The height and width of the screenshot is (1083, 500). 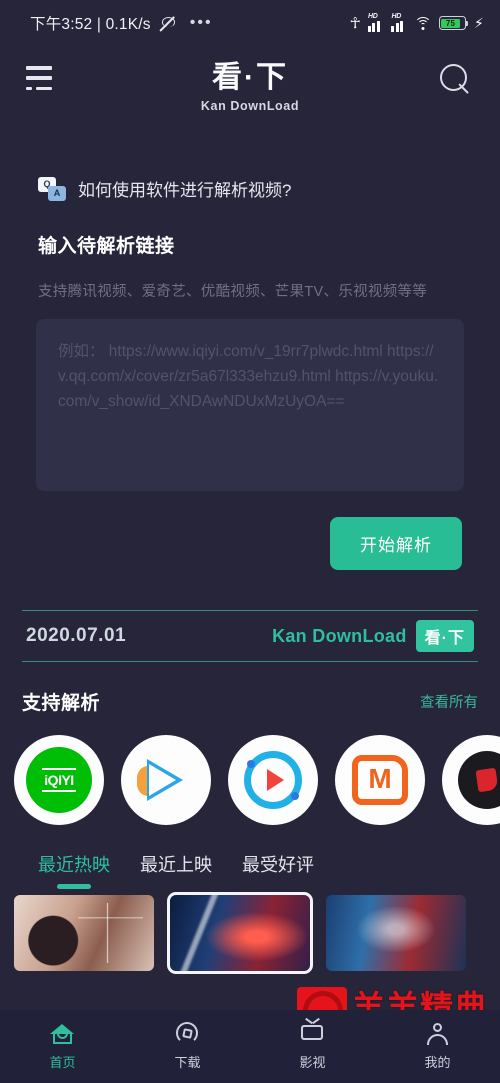 I want to click on hd-label-2: HD, so click(x=396, y=16).